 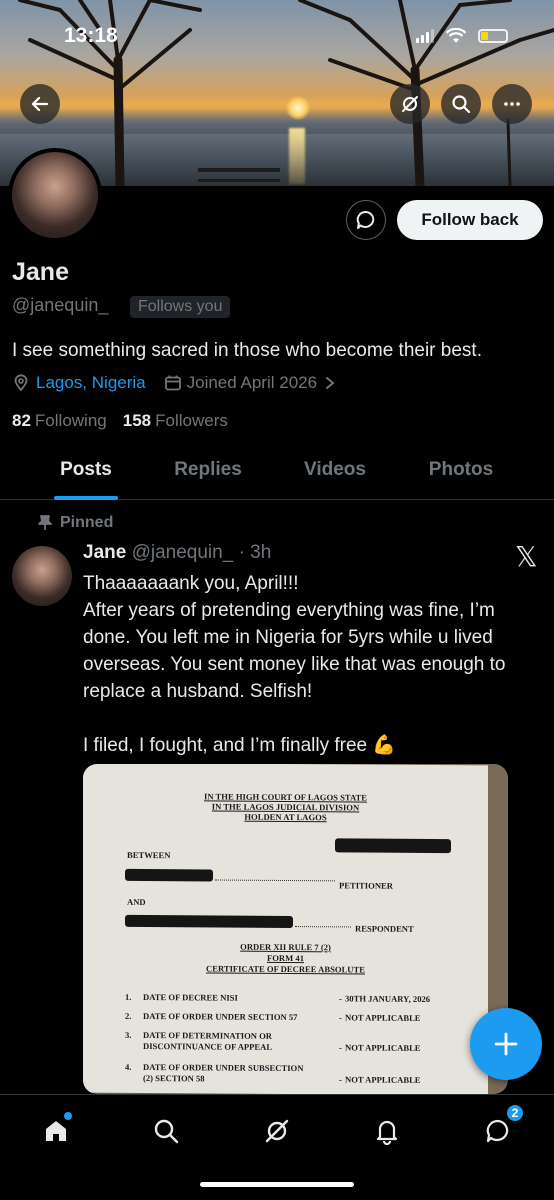 I want to click on profile-counts: 82 Following 158 Followers, so click(x=120, y=421).